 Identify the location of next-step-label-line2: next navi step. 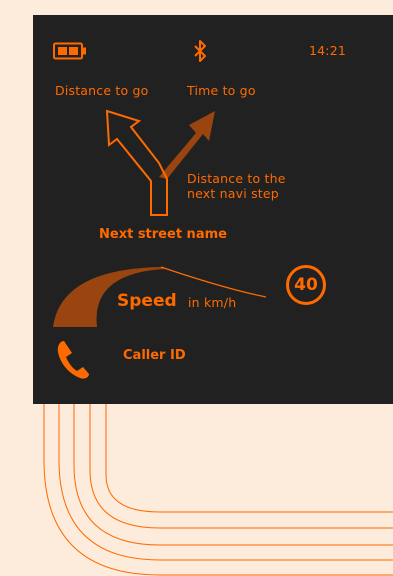
(233, 193).